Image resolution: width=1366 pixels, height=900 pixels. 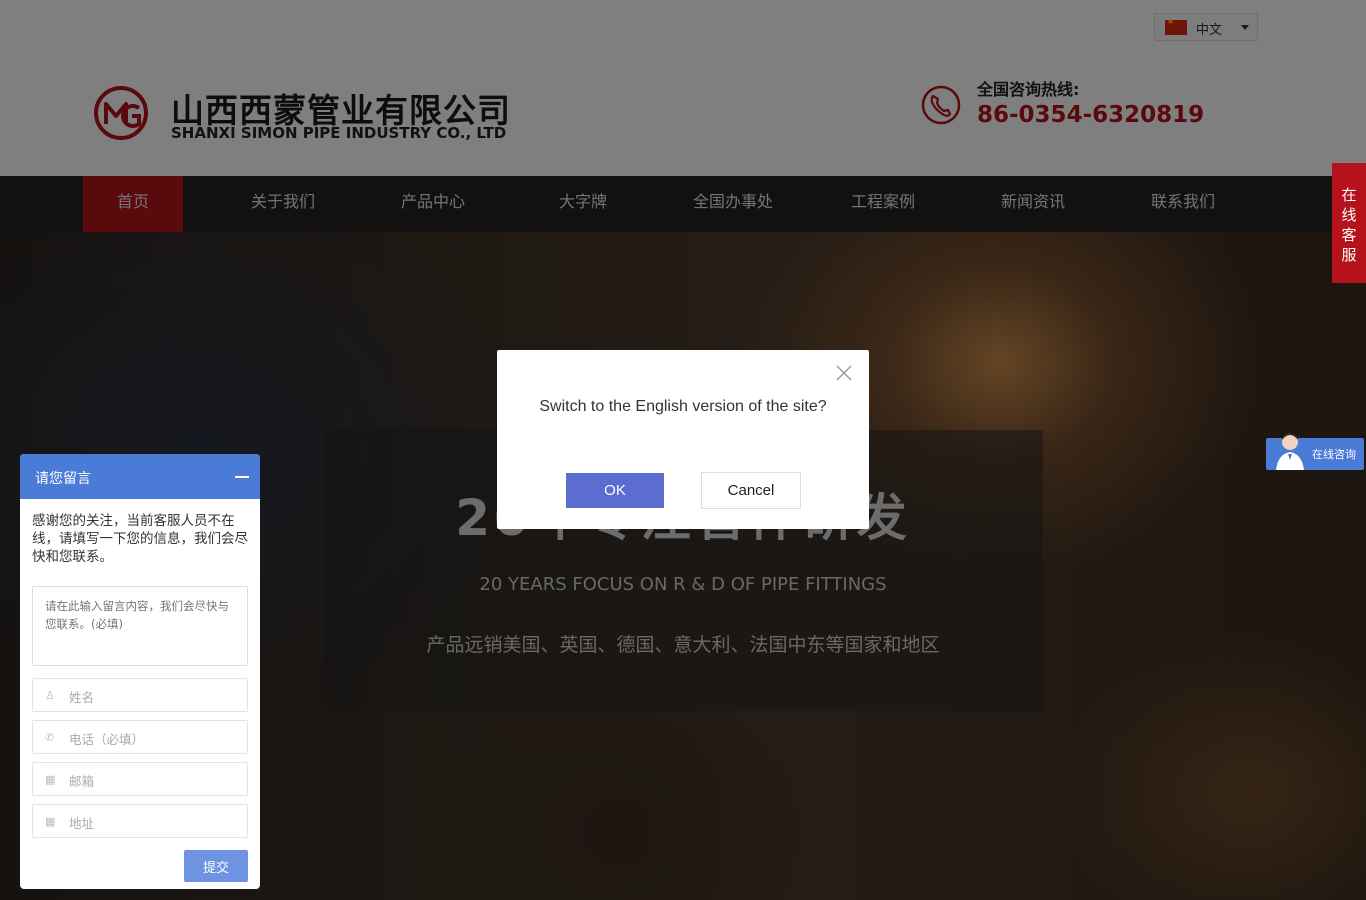 I want to click on phone-field: ✆ 电话（必填）, so click(x=140, y=737).